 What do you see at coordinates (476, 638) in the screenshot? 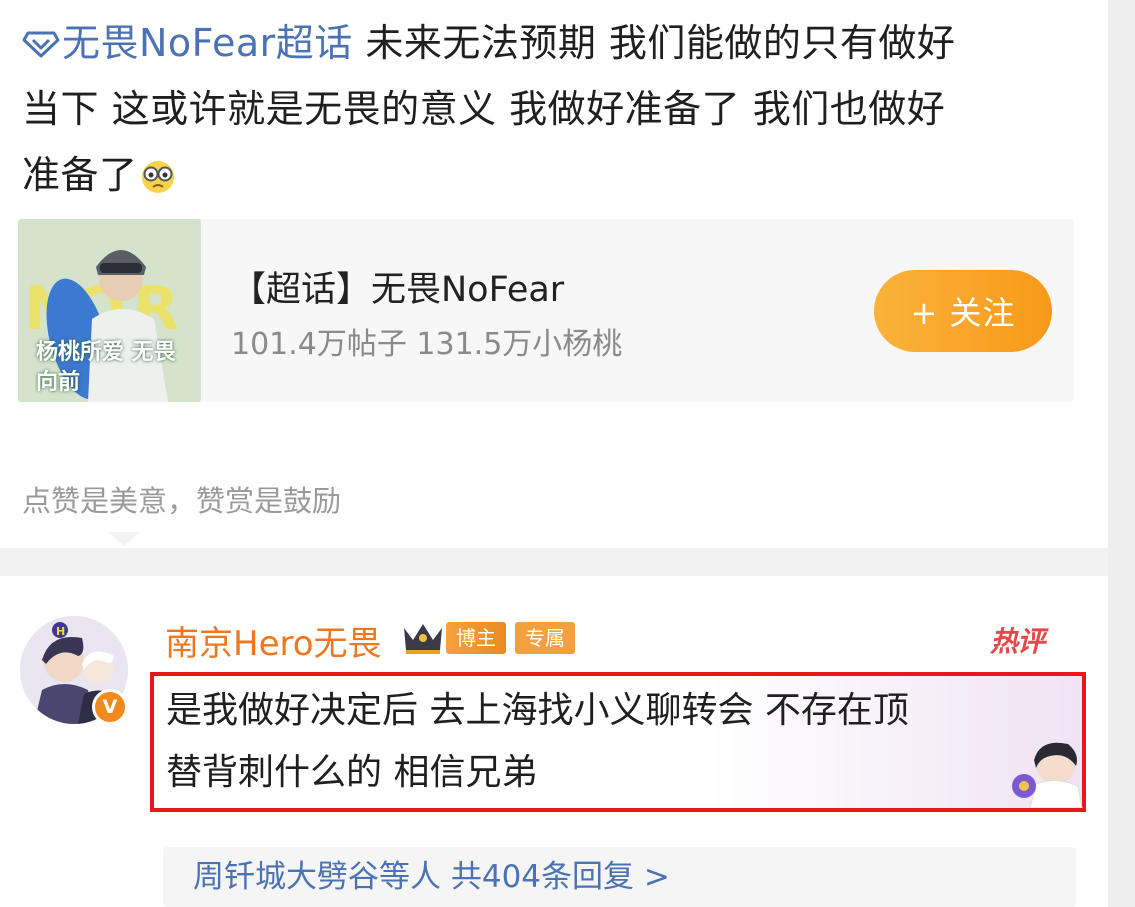
I see `blogger-badge: 博主` at bounding box center [476, 638].